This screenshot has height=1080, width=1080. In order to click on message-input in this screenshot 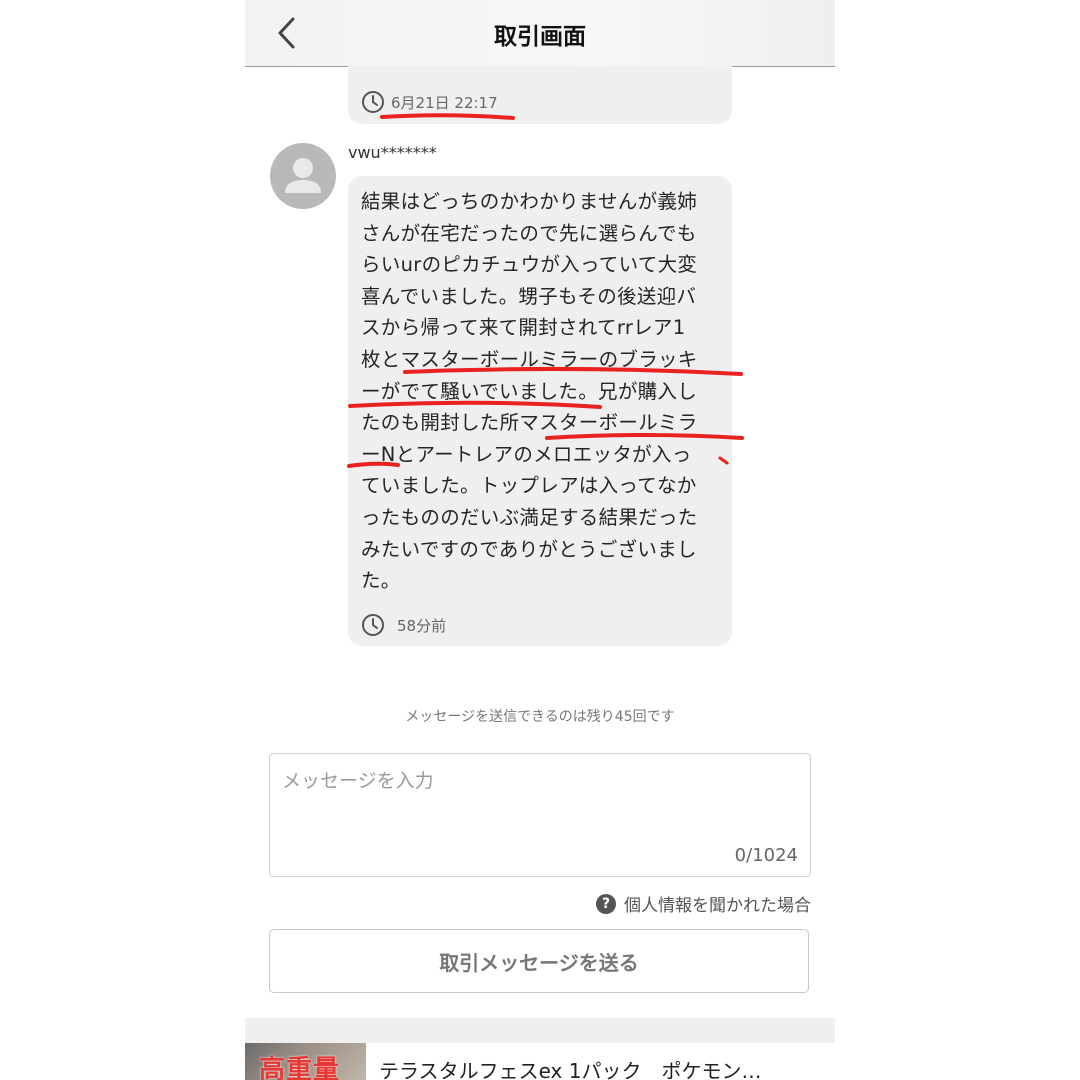, I will do `click(540, 815)`.